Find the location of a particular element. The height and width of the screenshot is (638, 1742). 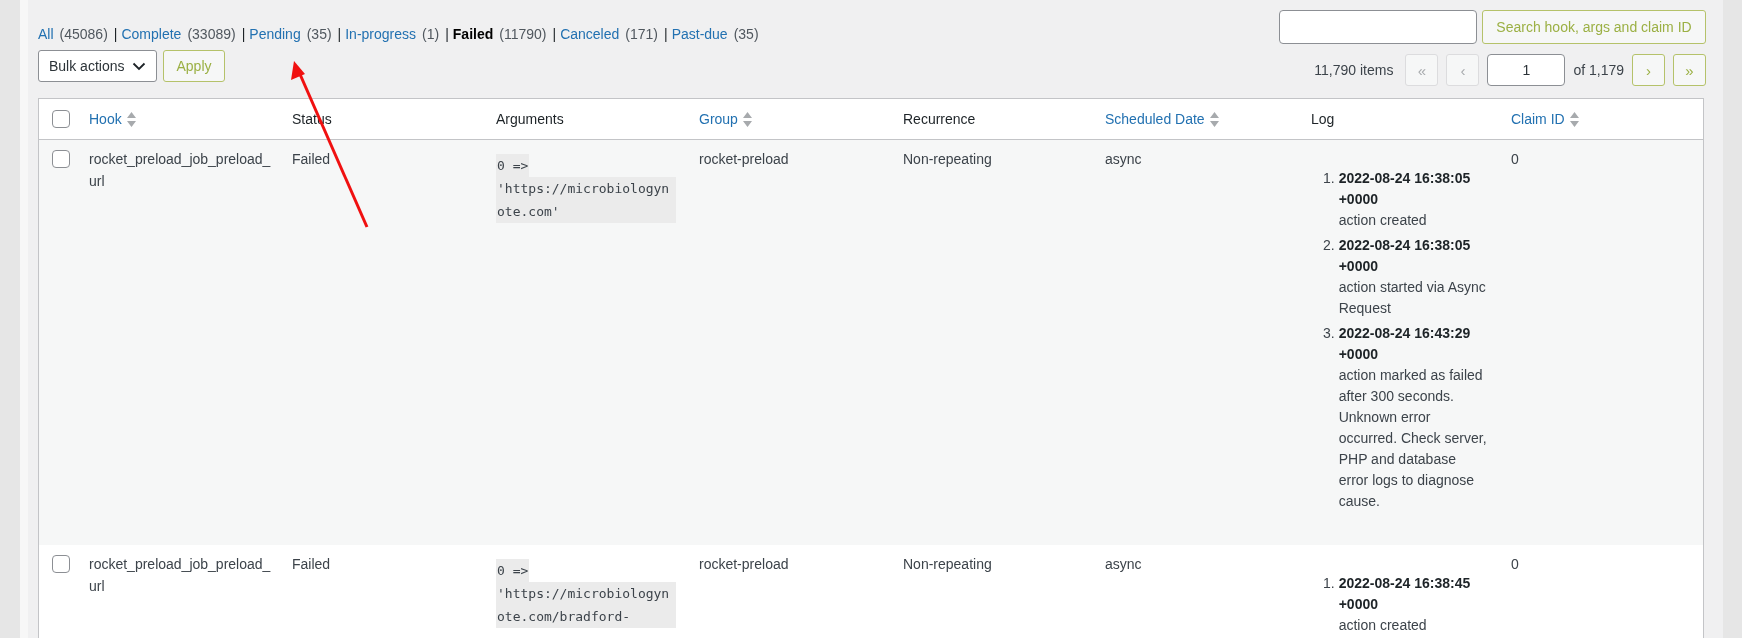

filter-link: All is located at coordinates (46, 34).